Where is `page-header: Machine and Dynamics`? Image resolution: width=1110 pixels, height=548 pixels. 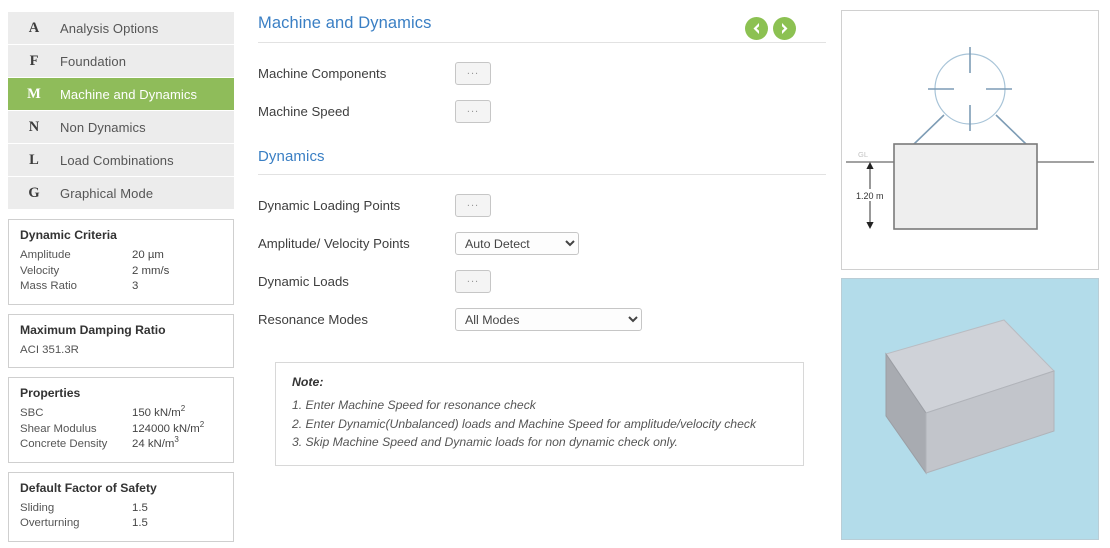
page-header: Machine and Dynamics is located at coordinates (542, 28).